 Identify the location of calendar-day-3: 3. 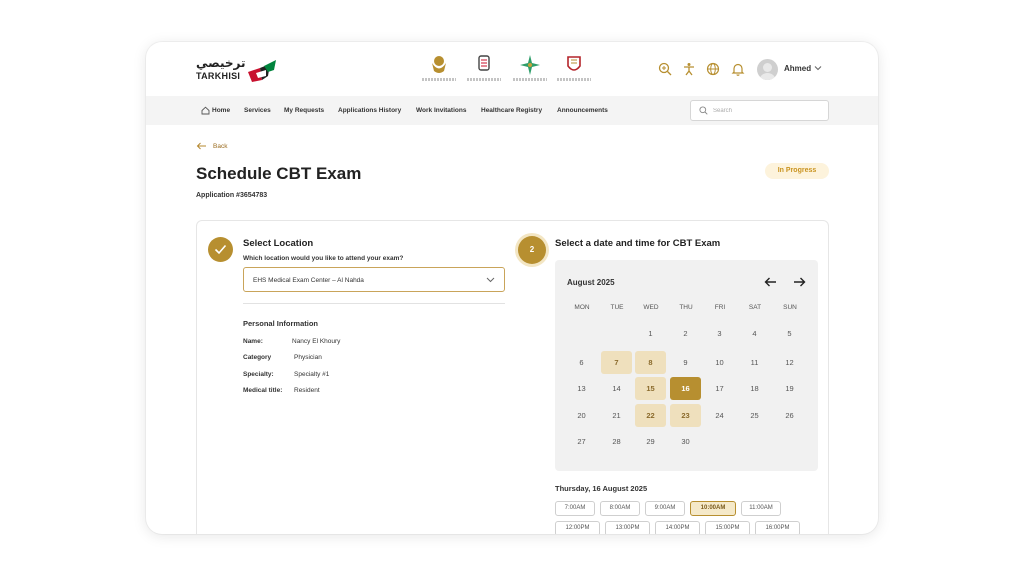
(719, 333).